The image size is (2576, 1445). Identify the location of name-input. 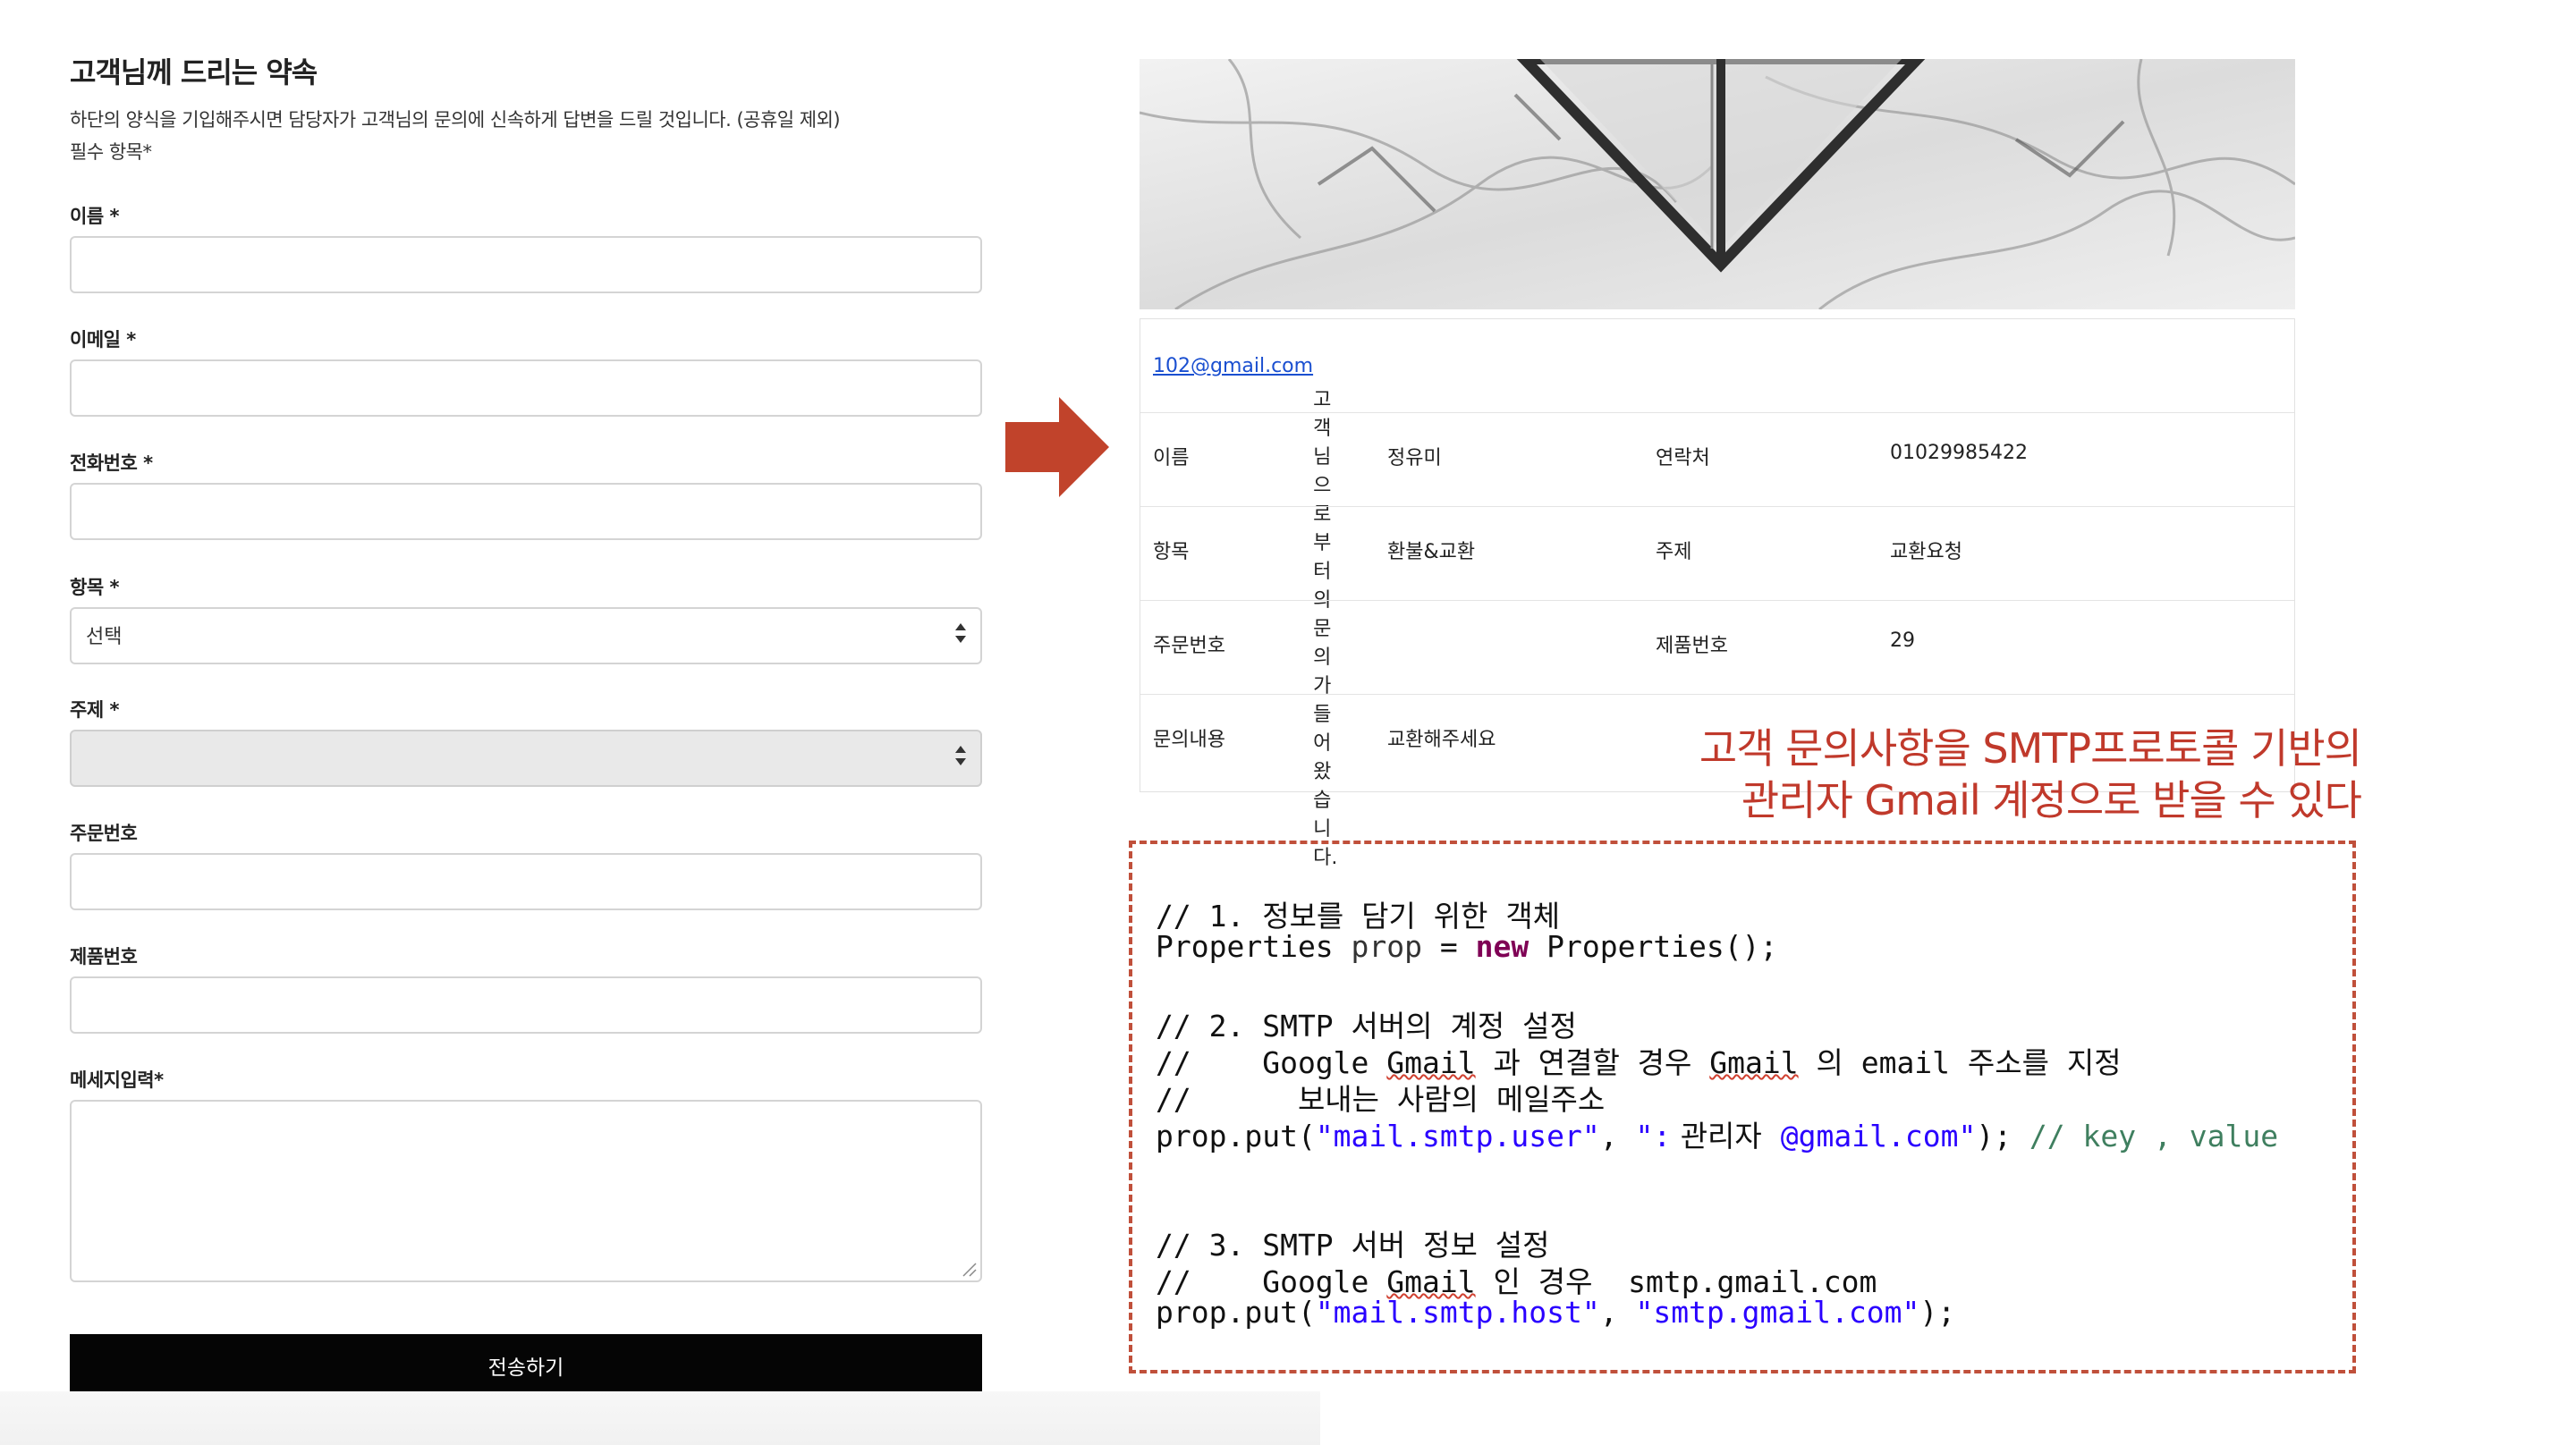
(526, 264).